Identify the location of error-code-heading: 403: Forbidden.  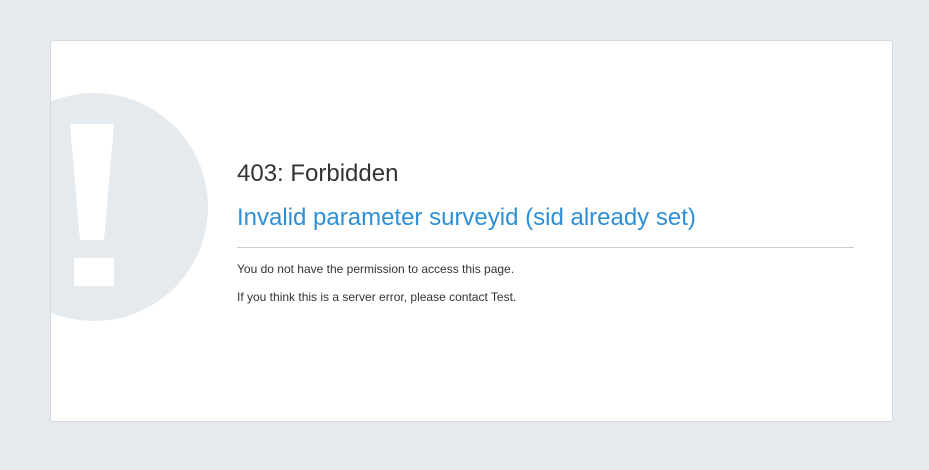
(318, 173).